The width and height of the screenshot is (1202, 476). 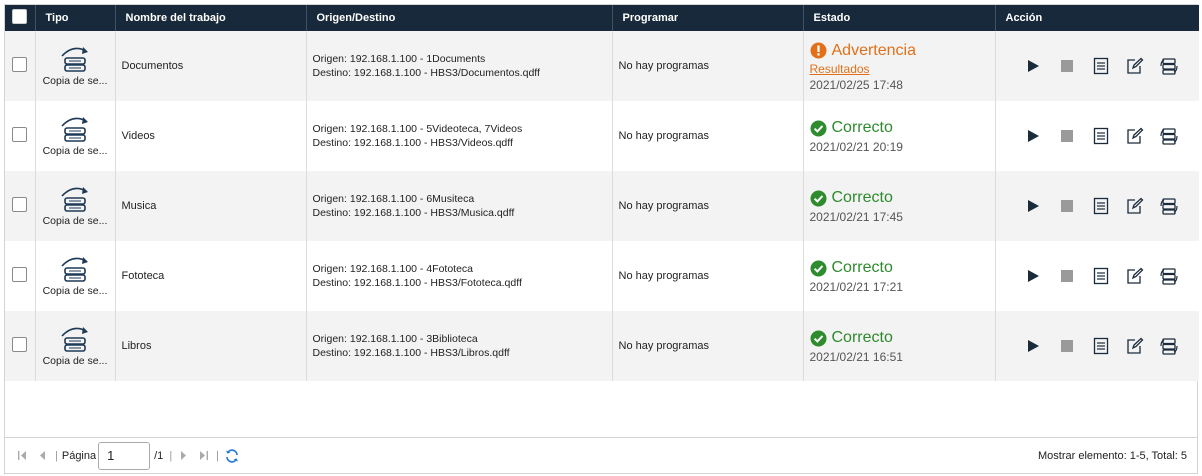 What do you see at coordinates (159, 455) in the screenshot?
I see `page-total: /1` at bounding box center [159, 455].